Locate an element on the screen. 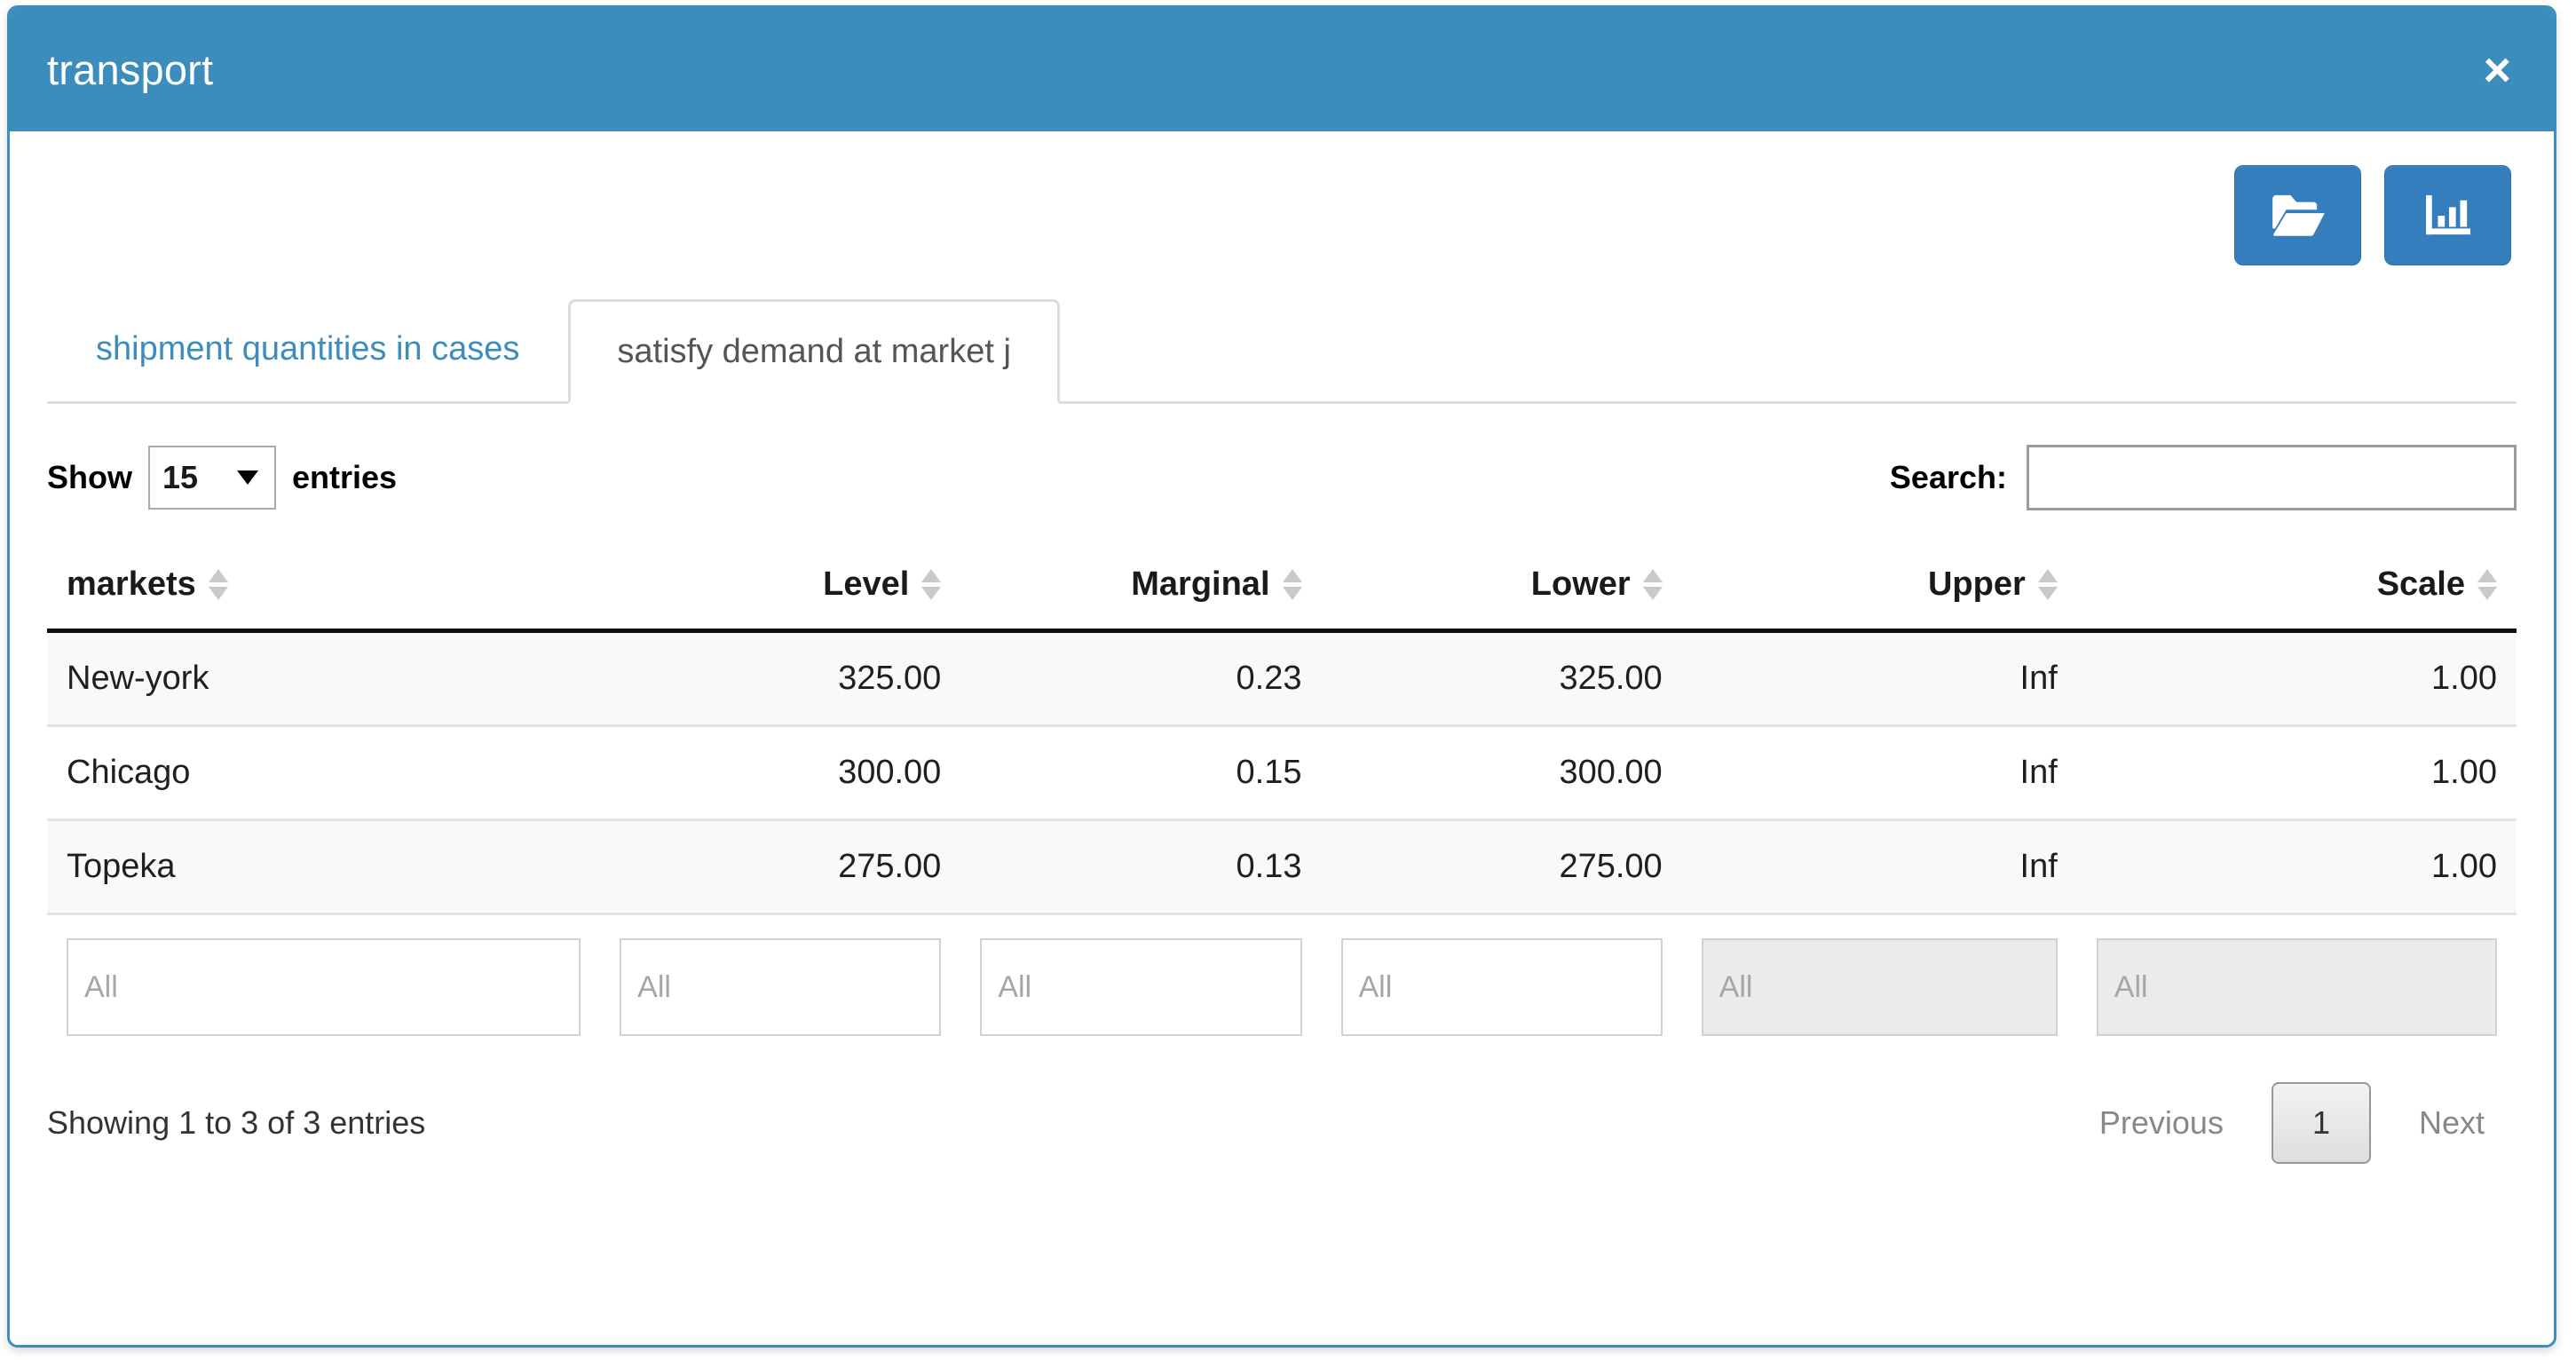 Image resolution: width=2576 pixels, height=1360 pixels. column-filter-row is located at coordinates (1282, 987).